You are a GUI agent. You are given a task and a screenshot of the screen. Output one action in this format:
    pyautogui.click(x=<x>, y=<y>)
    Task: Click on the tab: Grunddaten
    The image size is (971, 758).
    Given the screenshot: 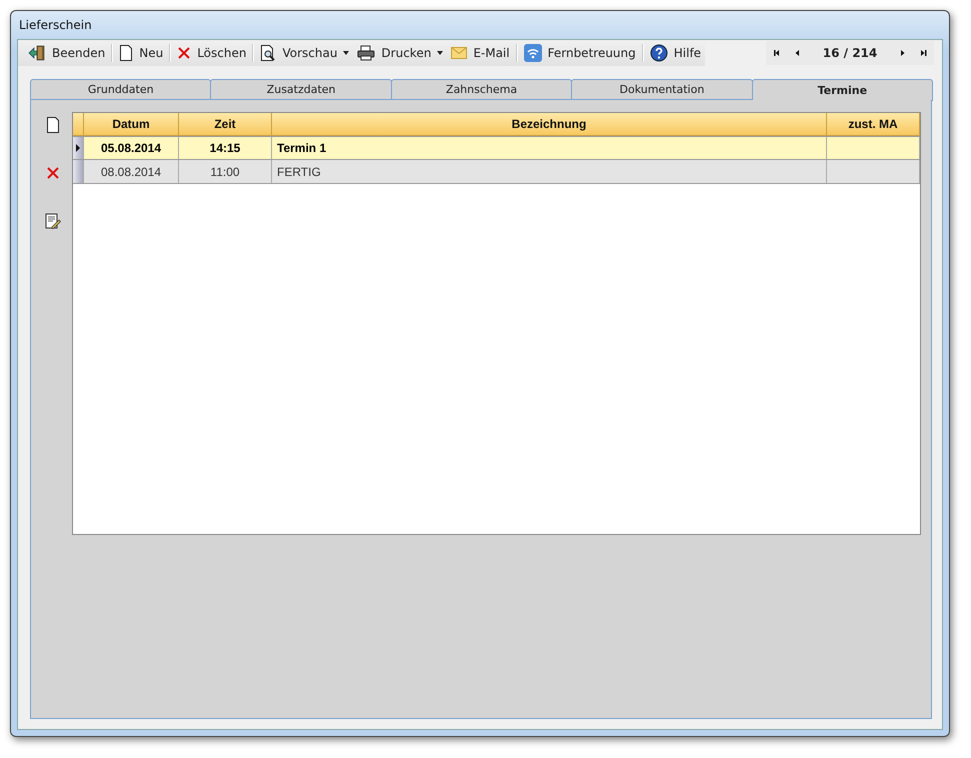 What is the action you would take?
    pyautogui.click(x=121, y=89)
    